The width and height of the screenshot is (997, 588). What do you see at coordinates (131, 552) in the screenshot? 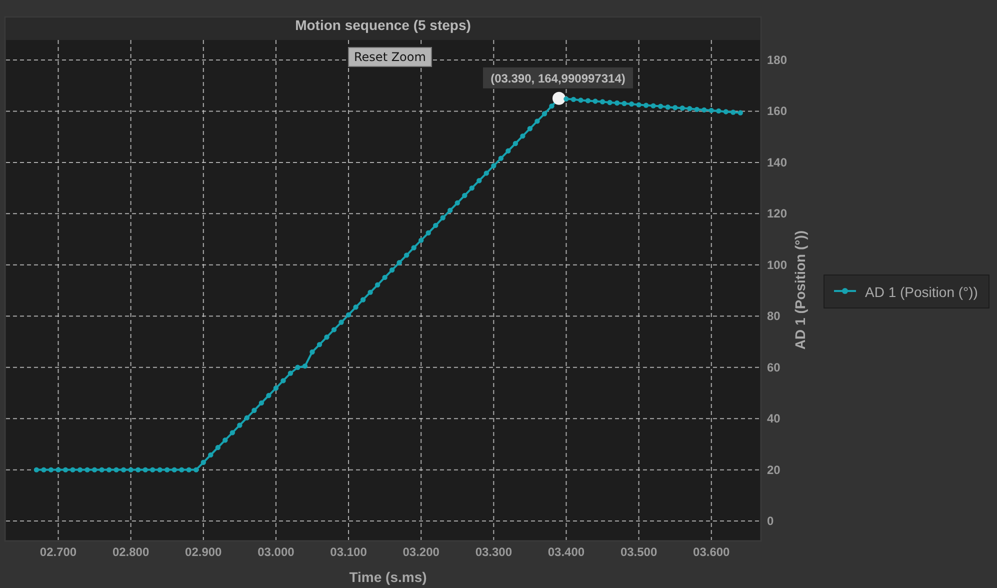
I see `axis-tick-label: 02.800` at bounding box center [131, 552].